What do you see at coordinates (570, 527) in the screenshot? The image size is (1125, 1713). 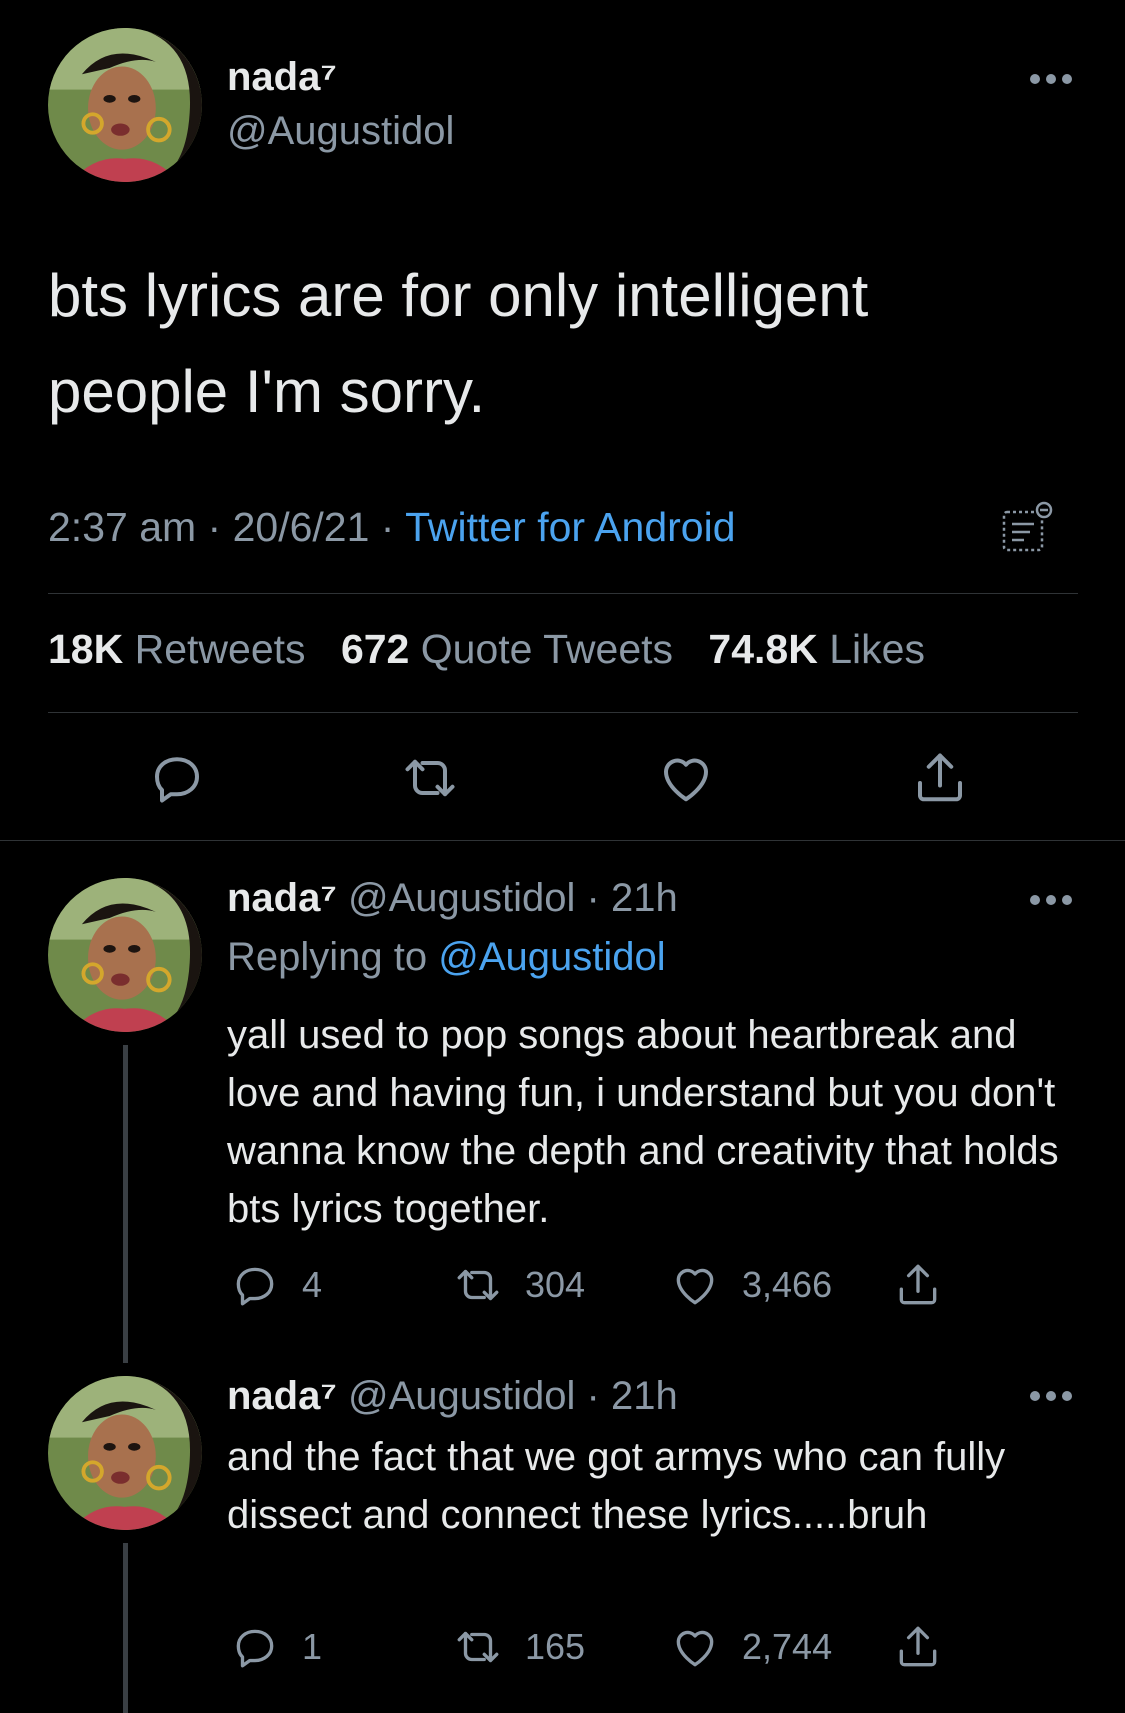 I see `tweet-source-link: Twitter for Android` at bounding box center [570, 527].